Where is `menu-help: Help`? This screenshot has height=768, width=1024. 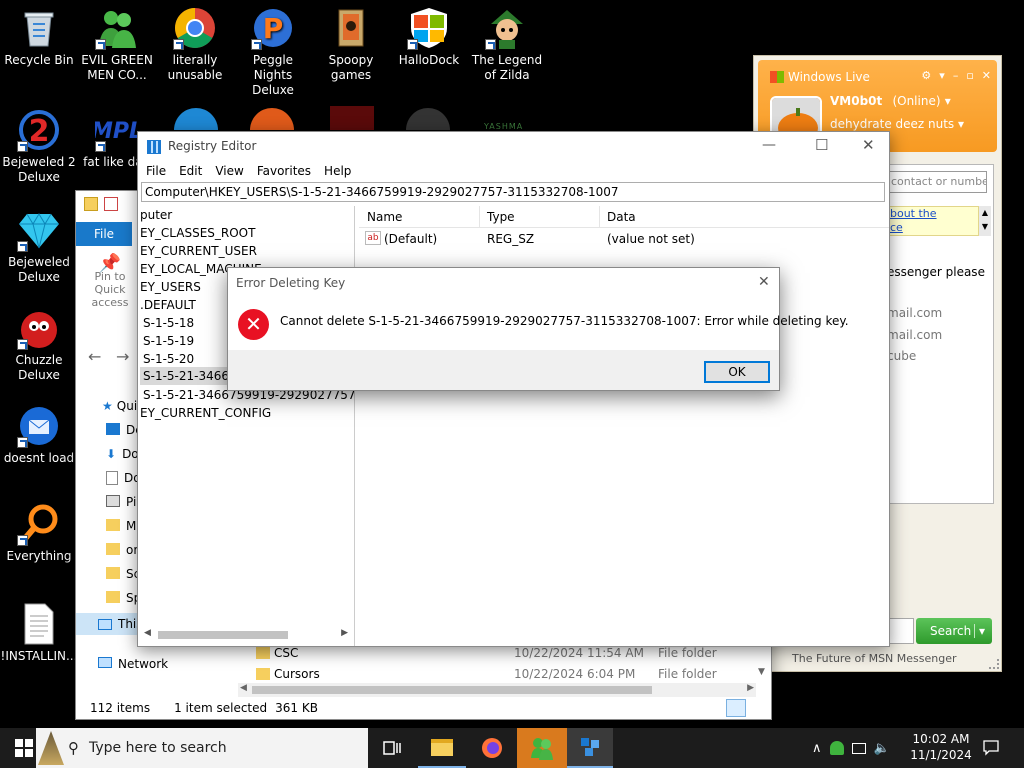
menu-help: Help is located at coordinates (337, 171).